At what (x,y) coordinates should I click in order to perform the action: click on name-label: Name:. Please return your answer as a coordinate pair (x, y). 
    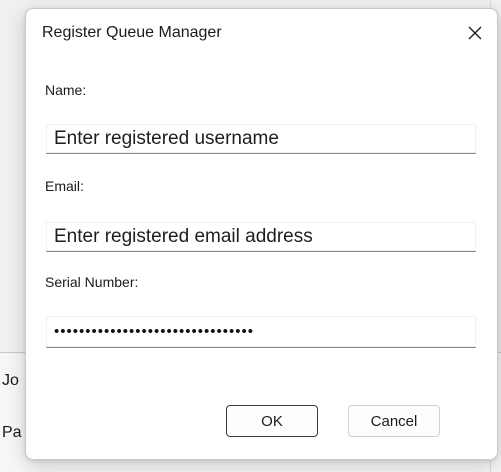
    Looking at the image, I should click on (66, 90).